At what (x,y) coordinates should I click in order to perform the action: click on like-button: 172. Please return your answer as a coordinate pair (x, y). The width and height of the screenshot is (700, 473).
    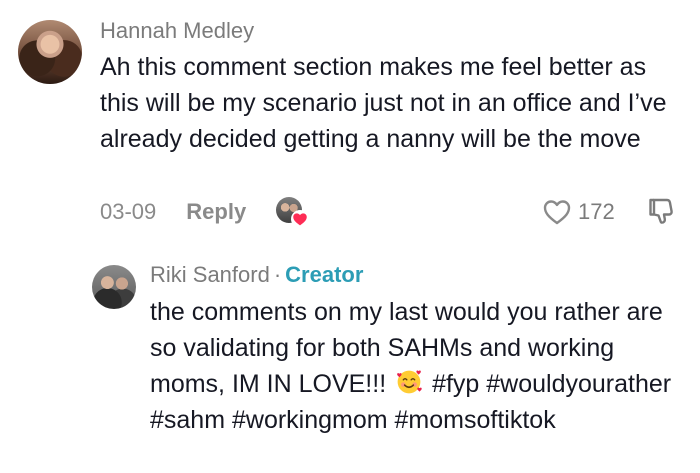
    Looking at the image, I should click on (578, 212).